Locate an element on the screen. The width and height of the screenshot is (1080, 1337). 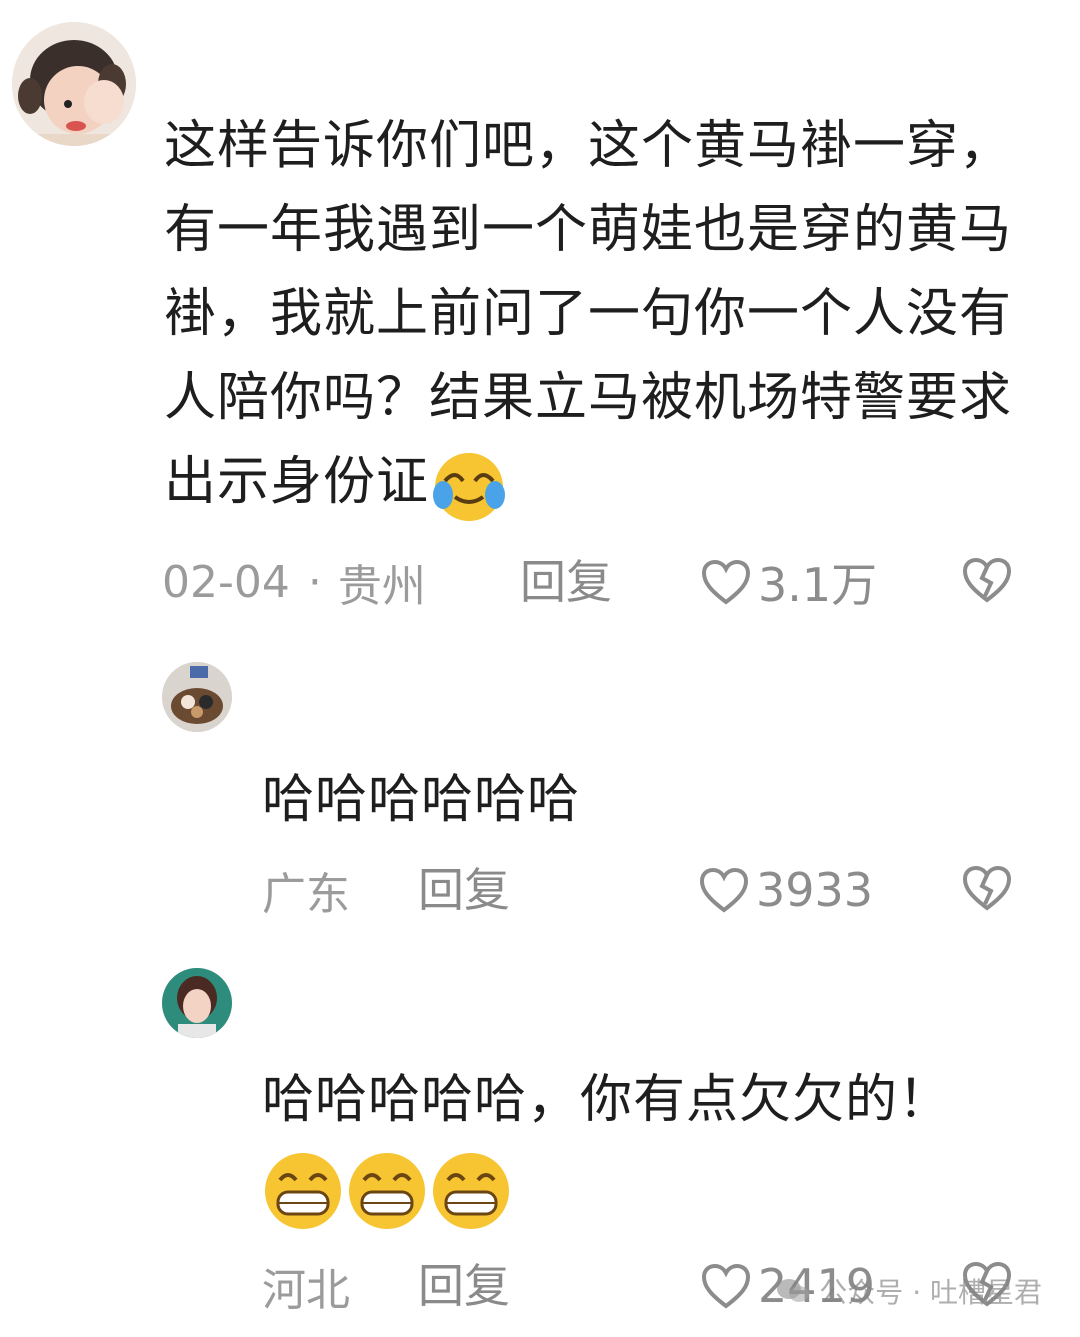
like-button: 3.1万 is located at coordinates (788, 582).